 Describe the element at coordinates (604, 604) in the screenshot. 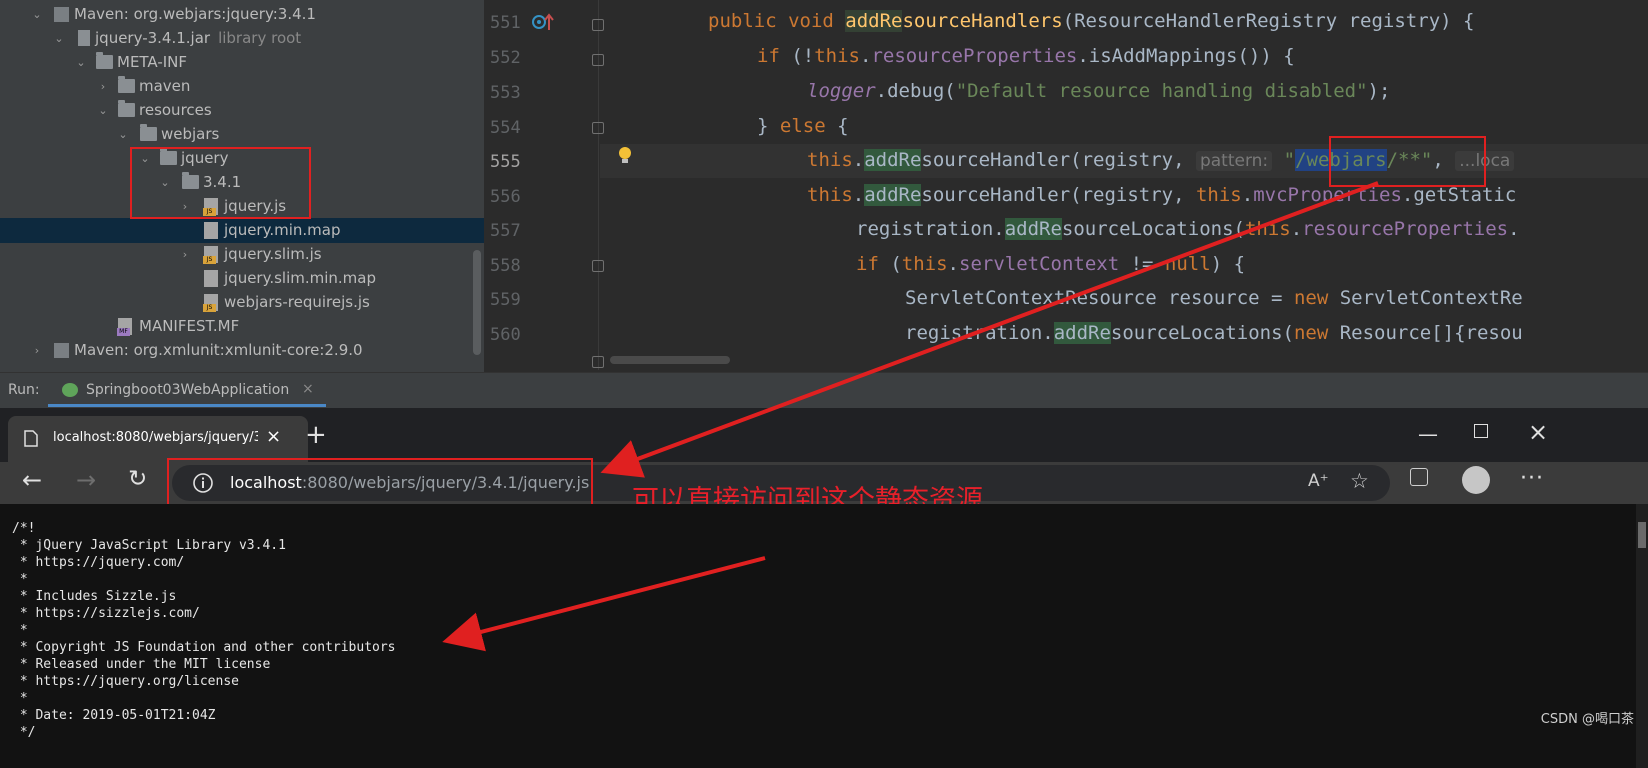

I see `arrow-to-content` at that location.